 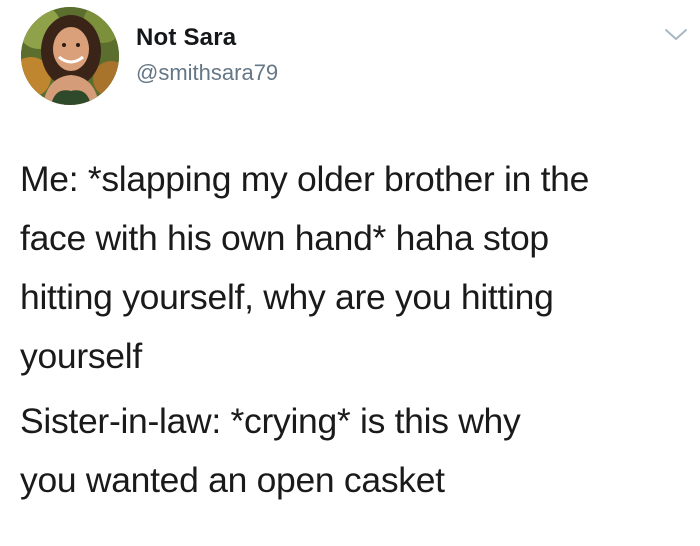 What do you see at coordinates (676, 35) in the screenshot?
I see `chevron-down-icon` at bounding box center [676, 35].